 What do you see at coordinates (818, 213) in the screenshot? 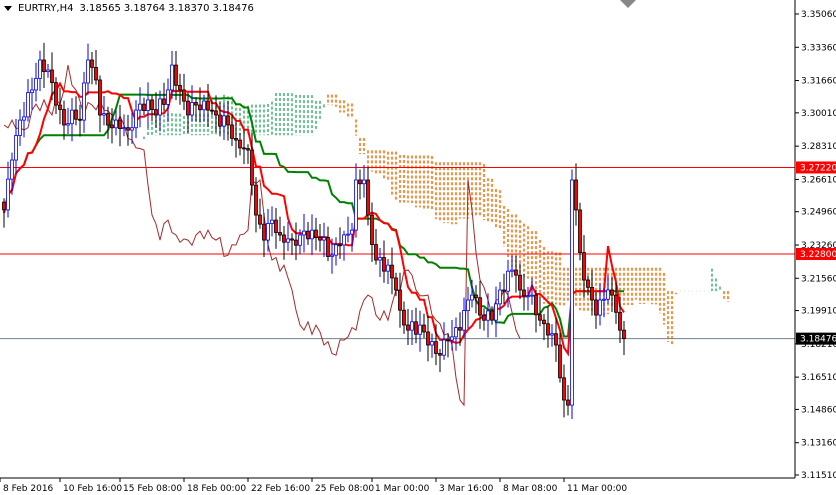
I see `price-tick-label: 3.24960` at bounding box center [818, 213].